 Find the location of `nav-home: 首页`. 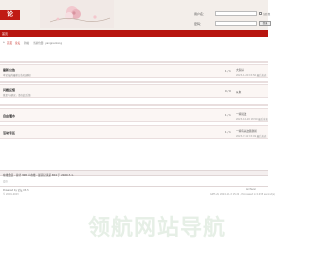

nav-home: 首页 is located at coordinates (5, 34).